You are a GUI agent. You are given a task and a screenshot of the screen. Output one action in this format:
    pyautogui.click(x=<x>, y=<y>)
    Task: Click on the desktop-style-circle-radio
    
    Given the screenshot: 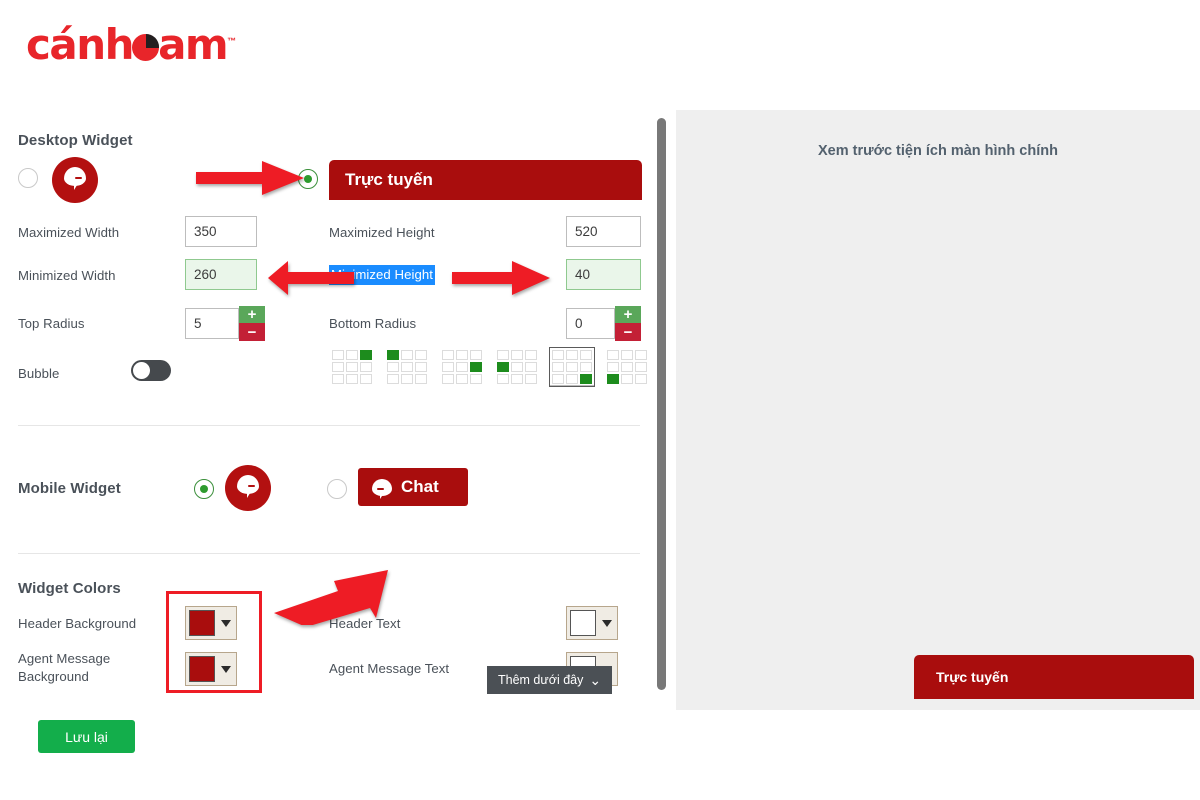 What is the action you would take?
    pyautogui.click(x=28, y=180)
    